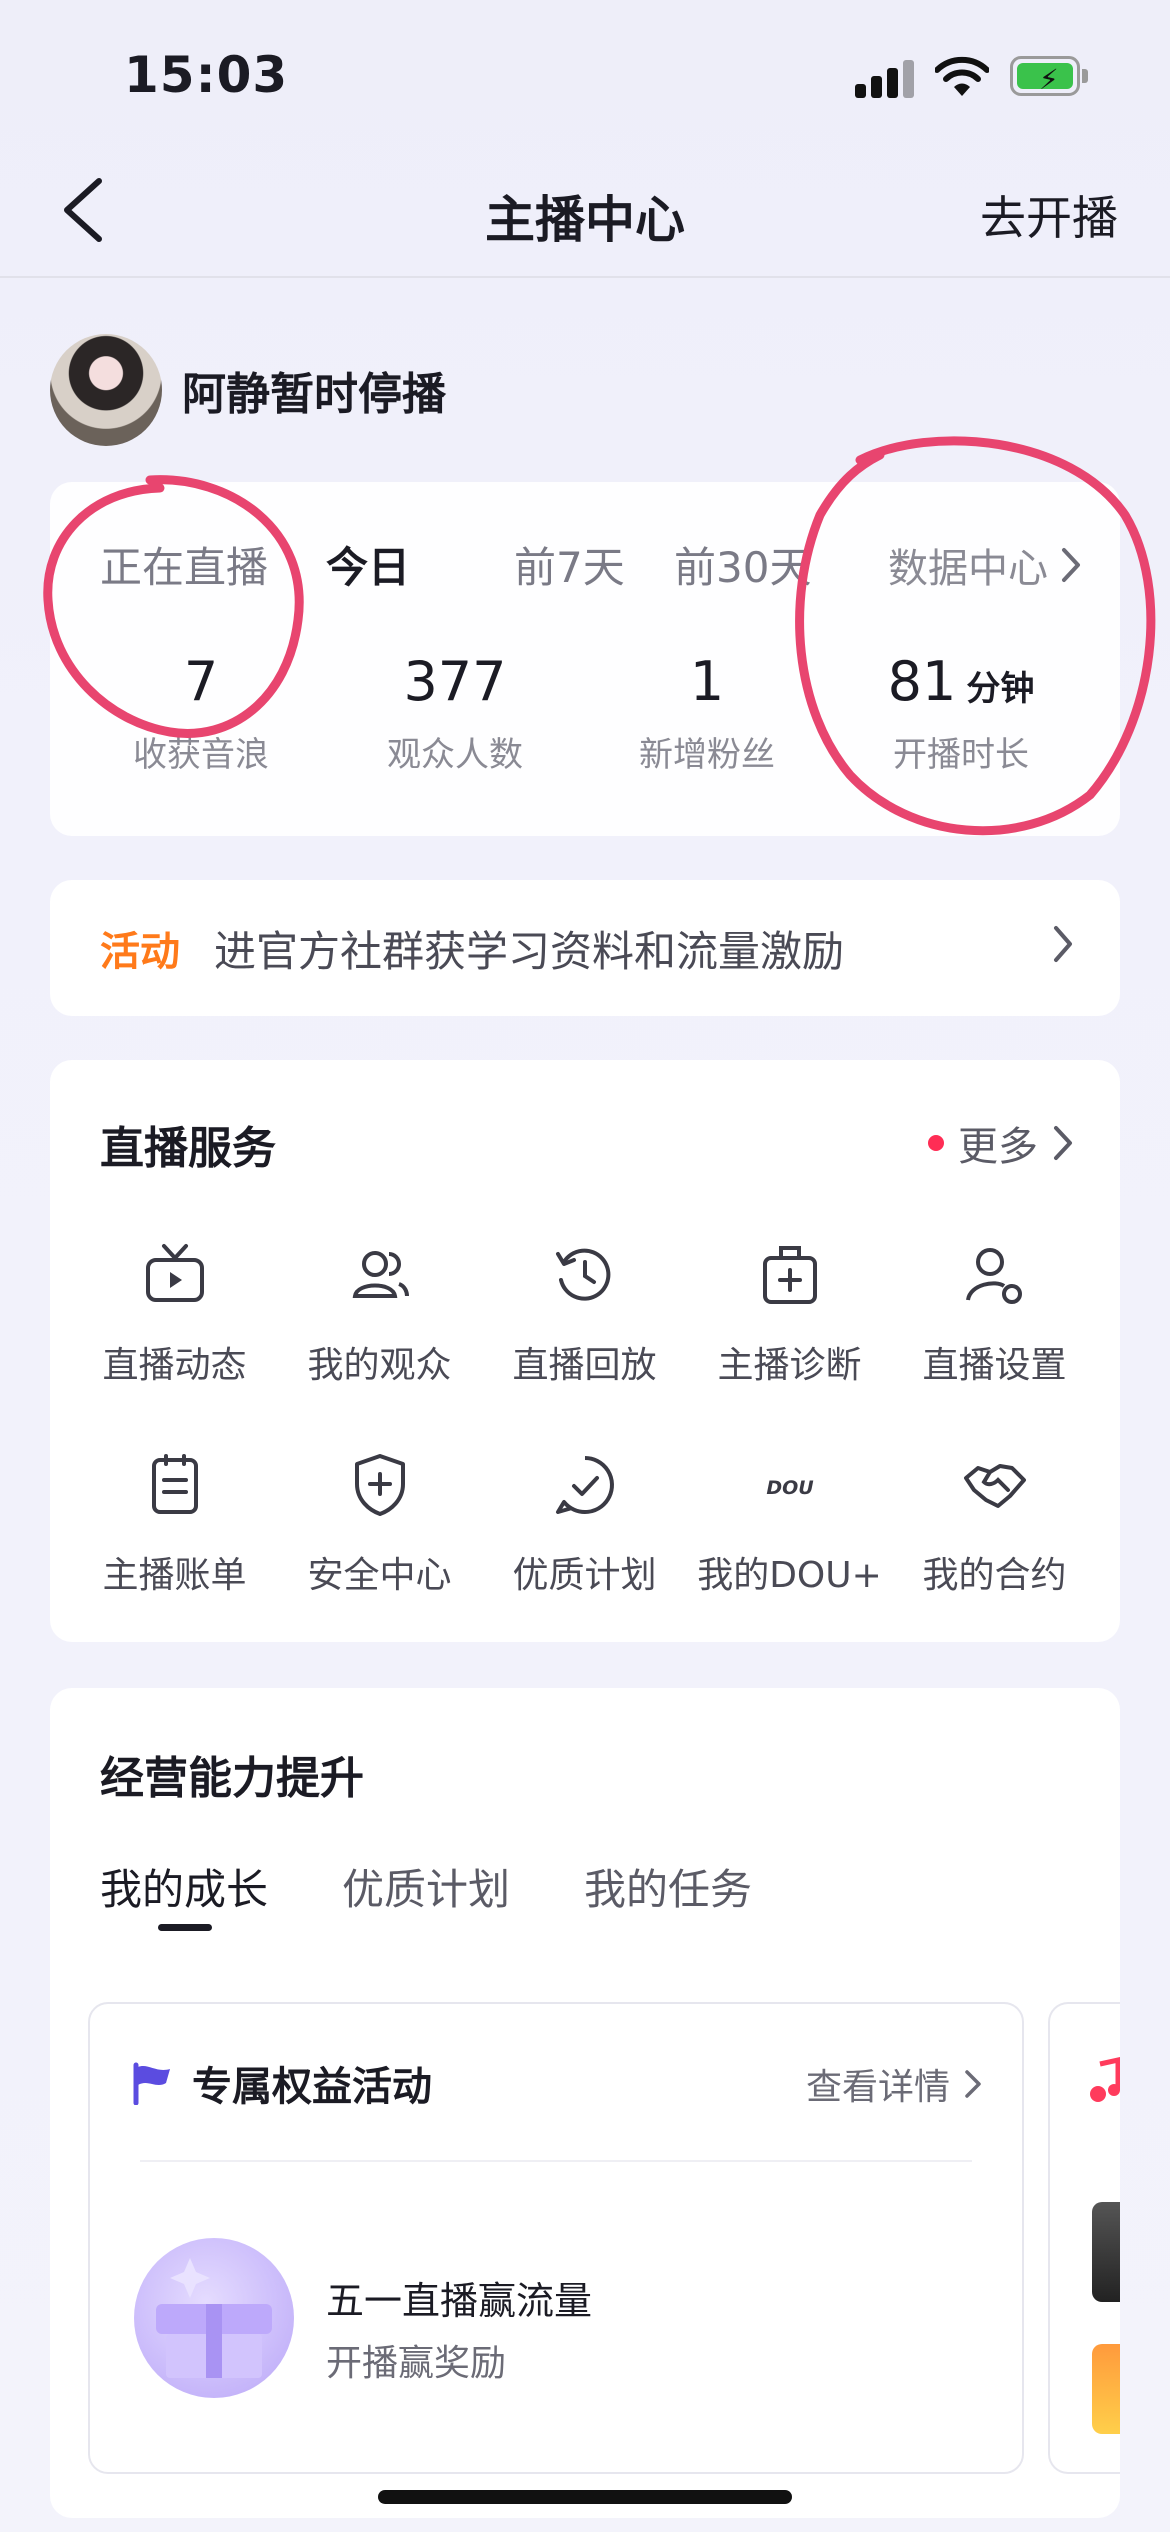 This screenshot has width=1170, height=2532. Describe the element at coordinates (379, 1524) in the screenshot. I see `service-security: 安全中心` at that location.